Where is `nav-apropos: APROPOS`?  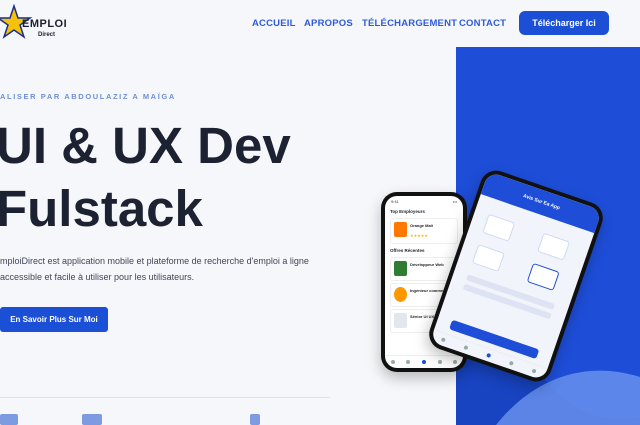 nav-apropos: APROPOS is located at coordinates (328, 23).